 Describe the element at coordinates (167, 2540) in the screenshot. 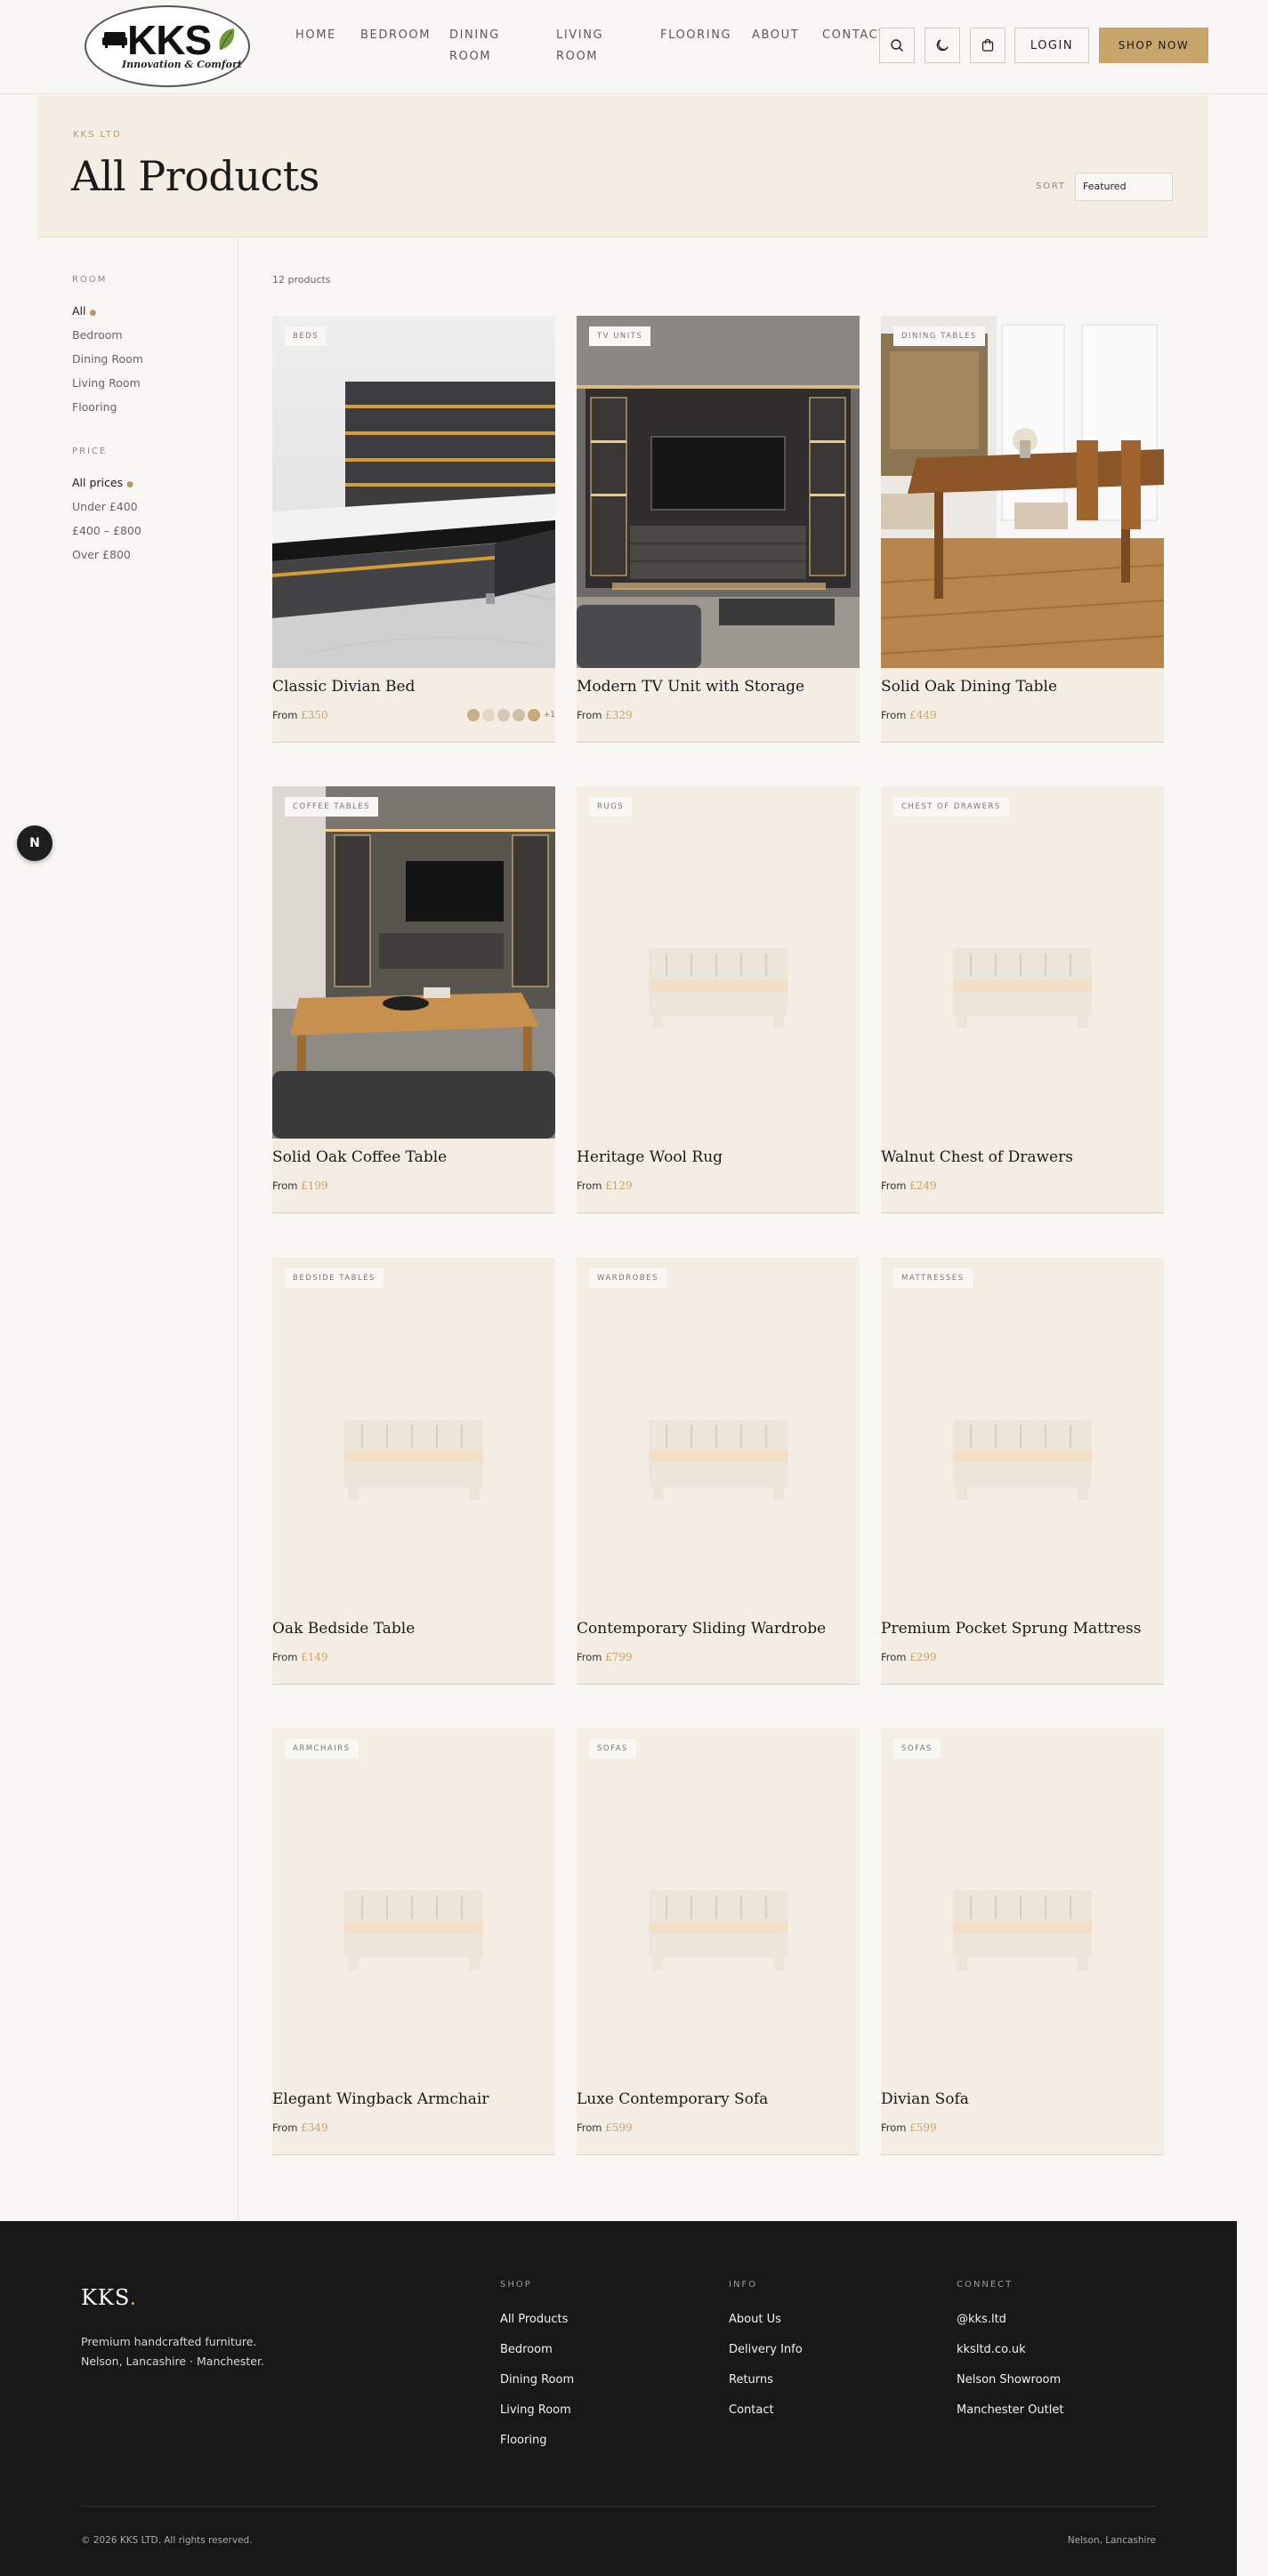

I see `footer-copyright: © 2026 KKS LTD. All rights reserved.` at that location.